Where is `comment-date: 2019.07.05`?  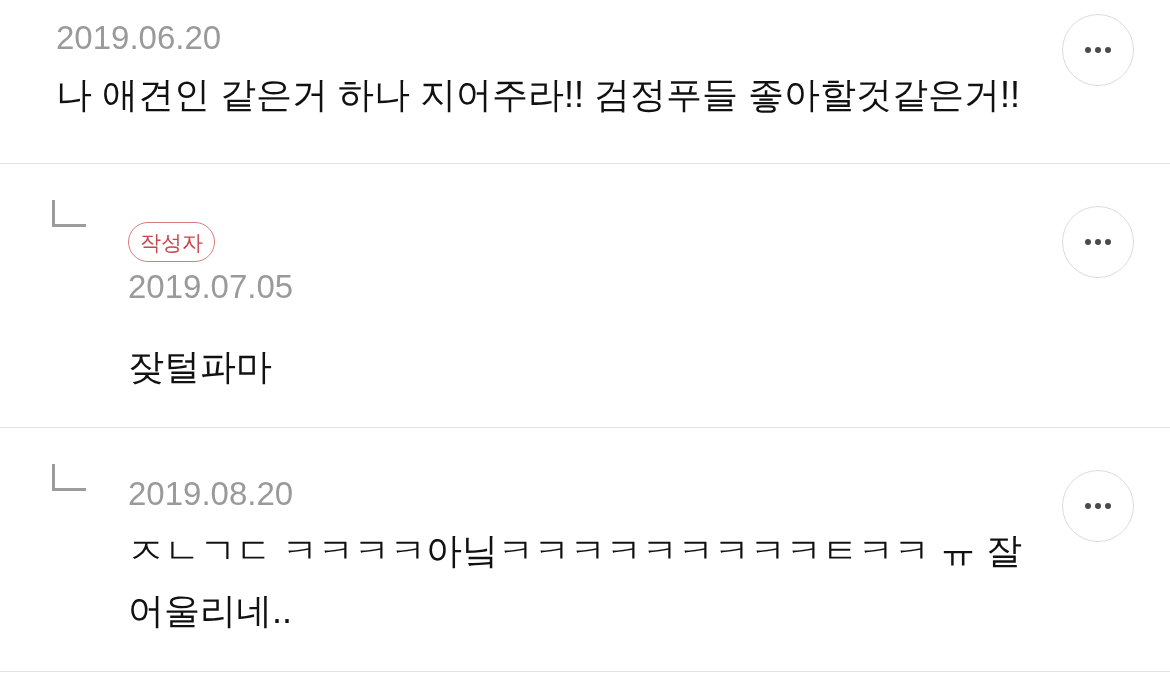 comment-date: 2019.07.05 is located at coordinates (211, 287).